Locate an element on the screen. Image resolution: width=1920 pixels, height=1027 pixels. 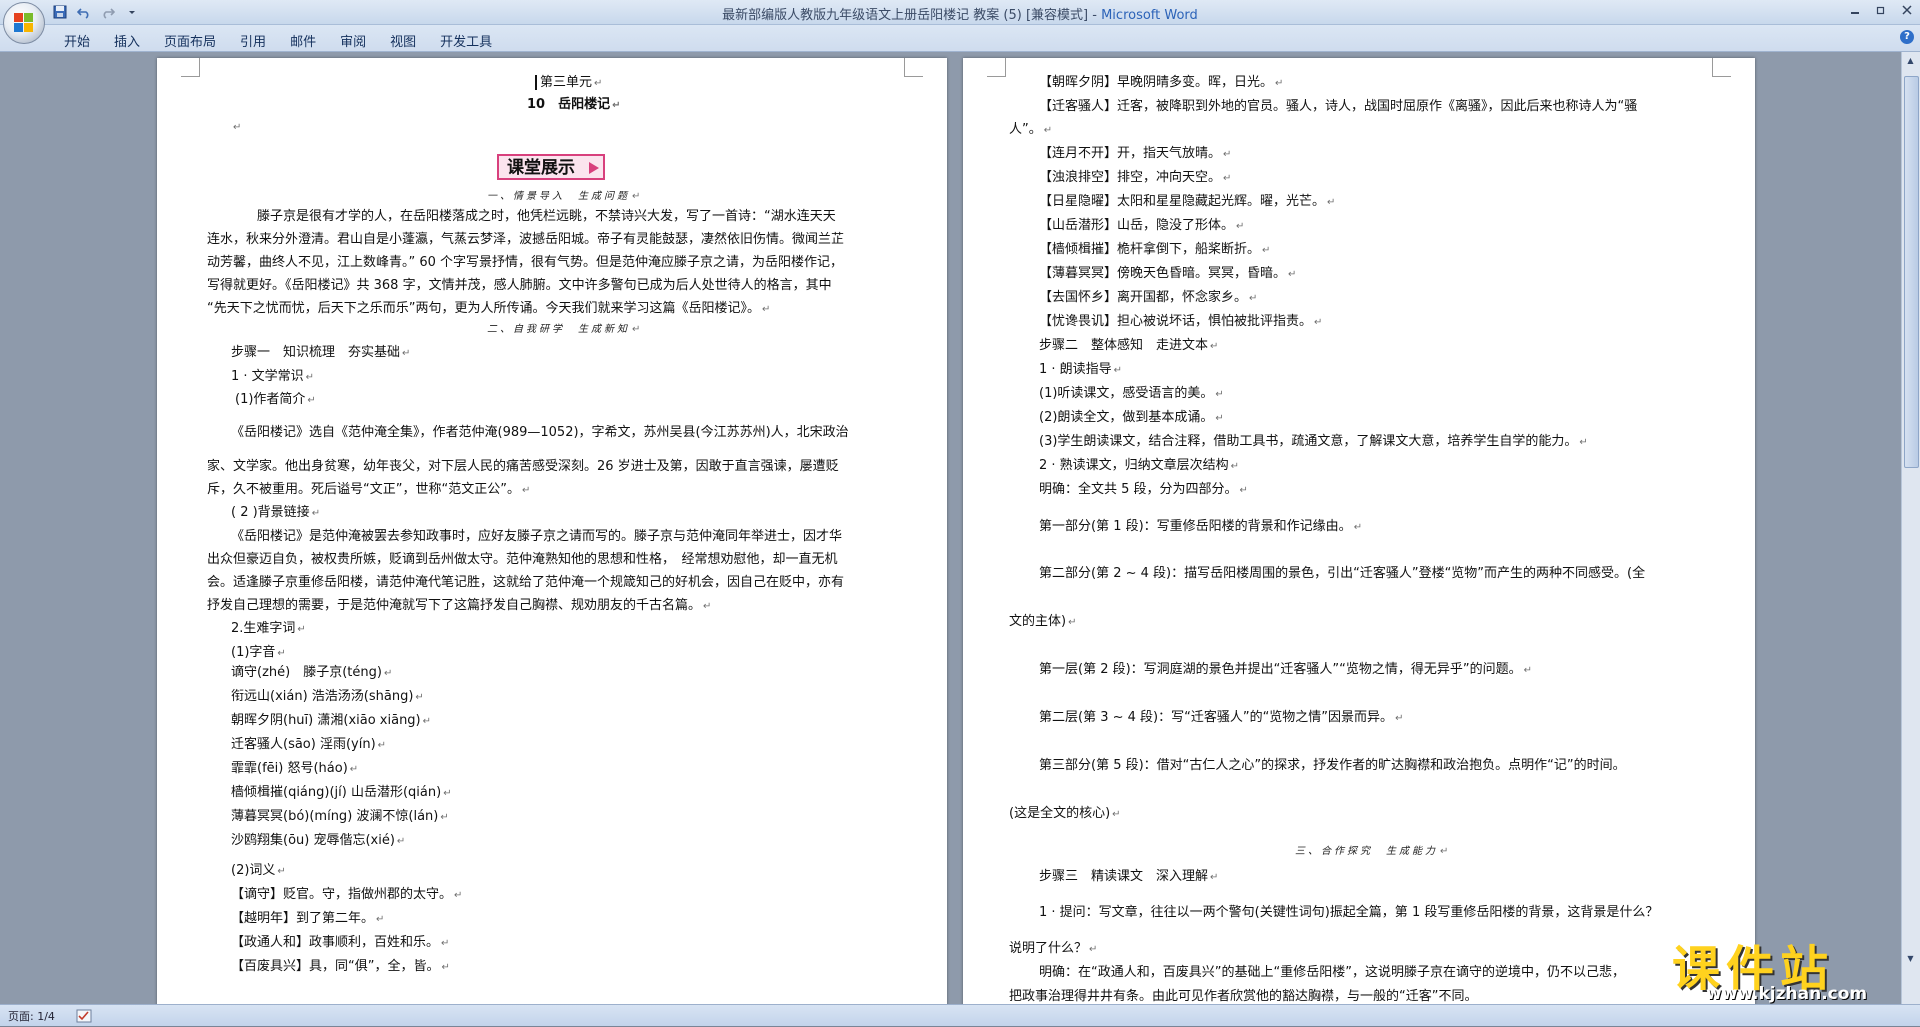
minimize-button is located at coordinates (1855, 10).